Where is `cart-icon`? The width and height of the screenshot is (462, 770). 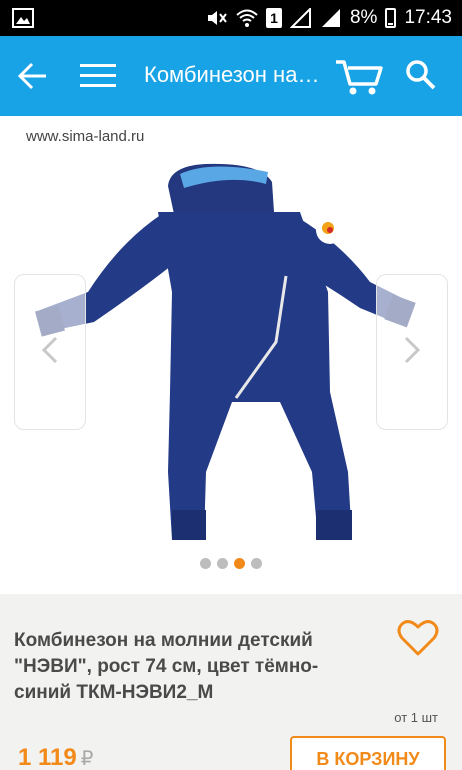 cart-icon is located at coordinates (359, 76).